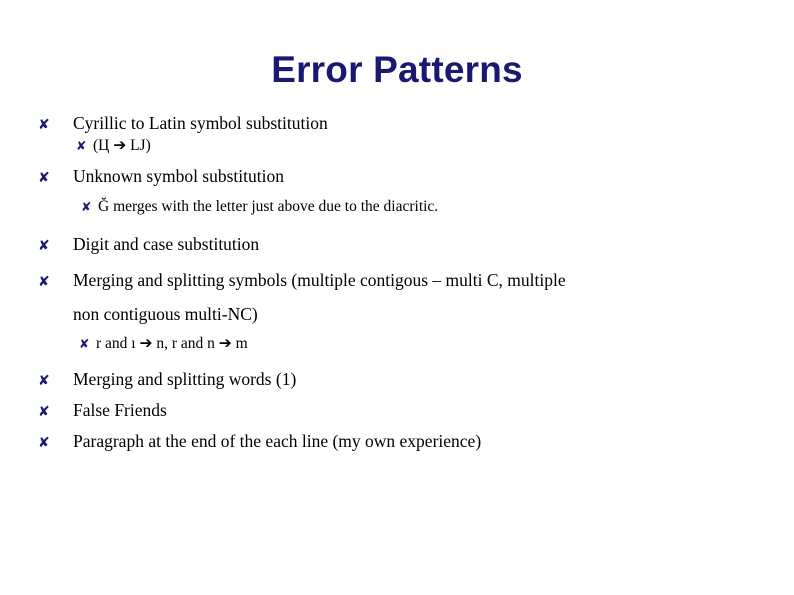  I want to click on list-item: ✘ Digit and case substitution, so click(397, 244).